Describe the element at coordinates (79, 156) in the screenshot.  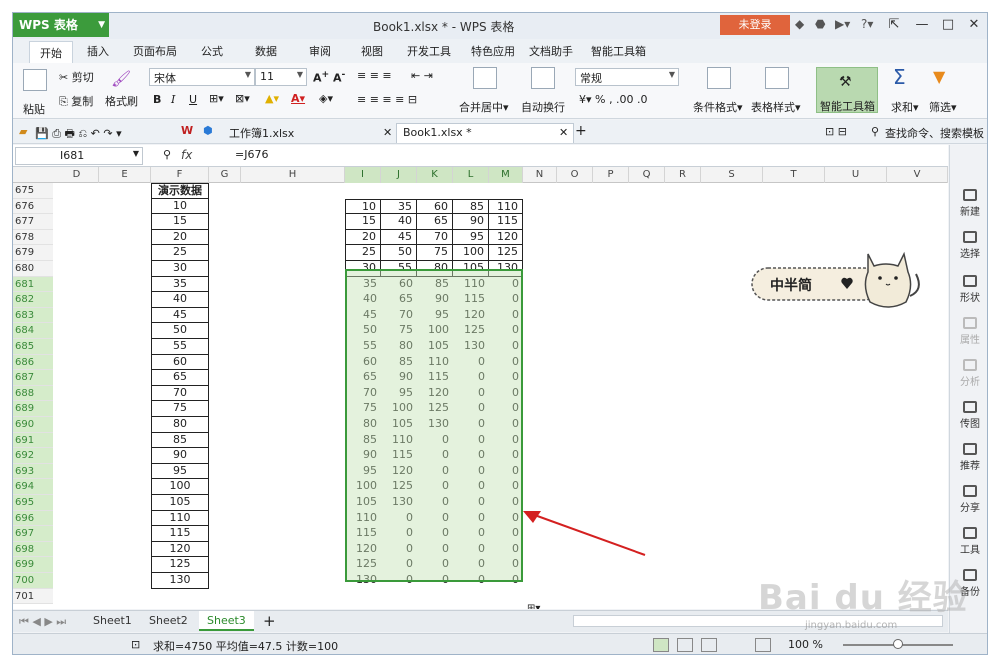
I see `name-box: I681 ▼` at that location.